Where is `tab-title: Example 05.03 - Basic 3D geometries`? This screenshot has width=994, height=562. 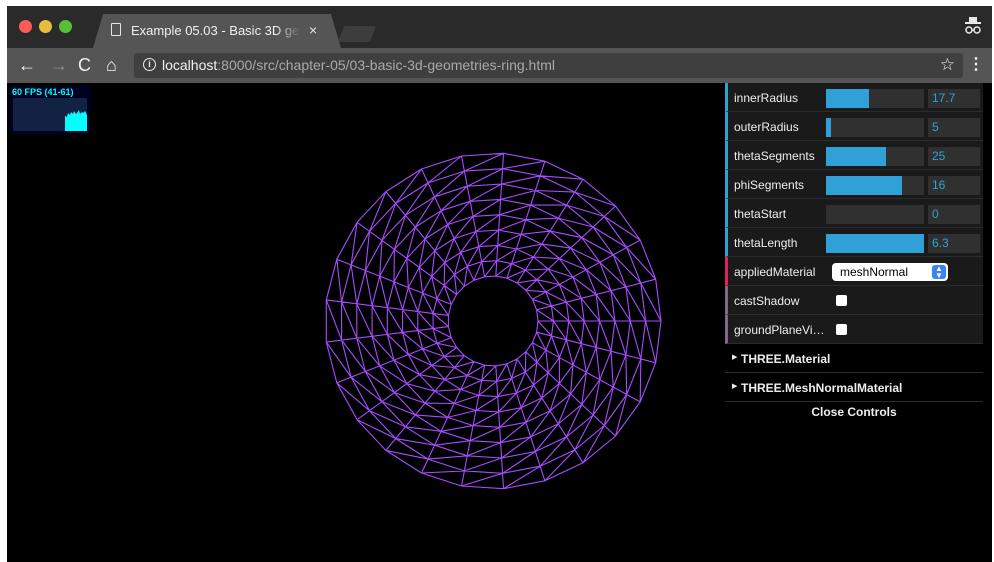 tab-title: Example 05.03 - Basic 3D geometries is located at coordinates (216, 30).